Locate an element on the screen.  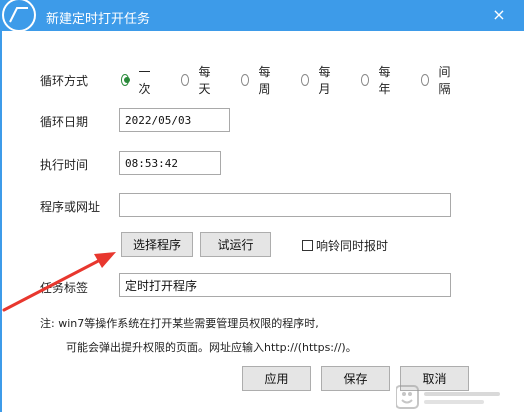
cycle-date-label: 循环日期 is located at coordinates (64, 122).